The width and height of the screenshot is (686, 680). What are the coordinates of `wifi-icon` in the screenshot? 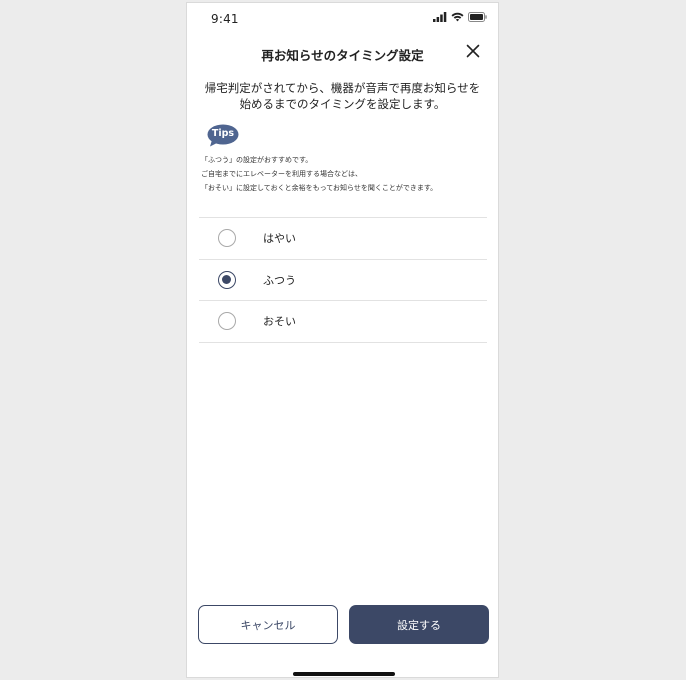 It's located at (457, 17).